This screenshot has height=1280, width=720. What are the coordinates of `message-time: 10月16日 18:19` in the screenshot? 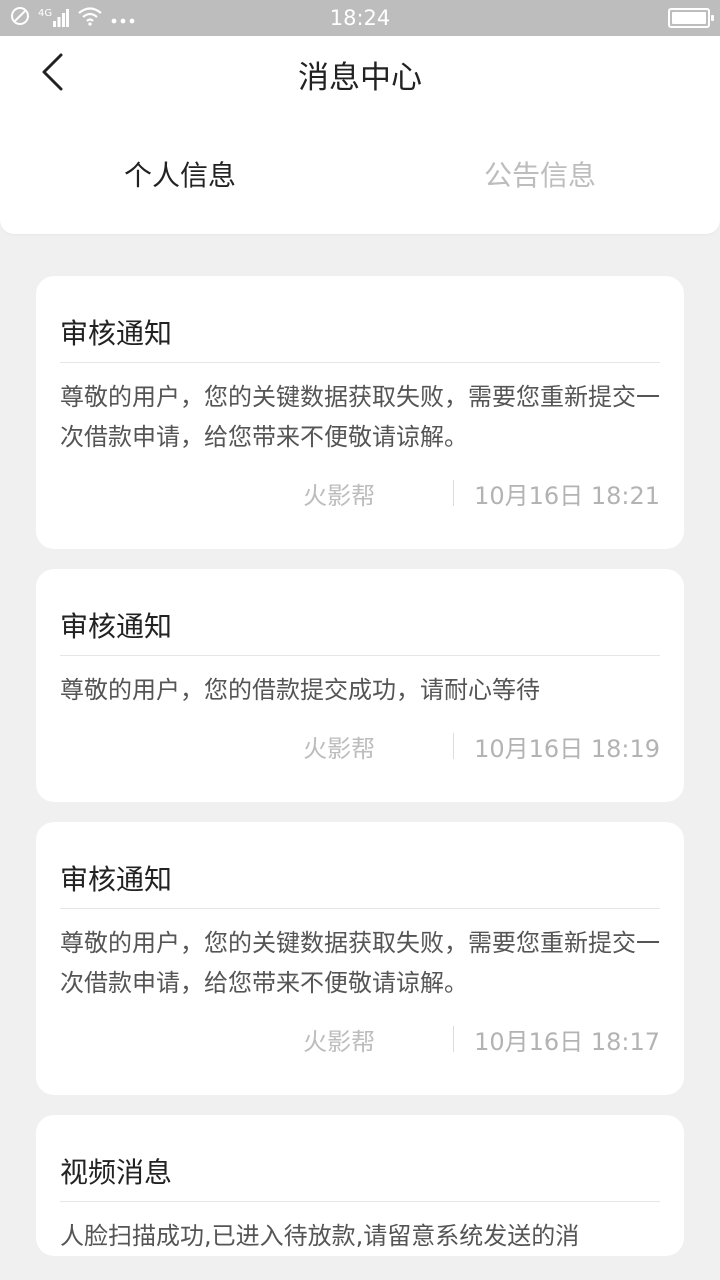 It's located at (567, 748).